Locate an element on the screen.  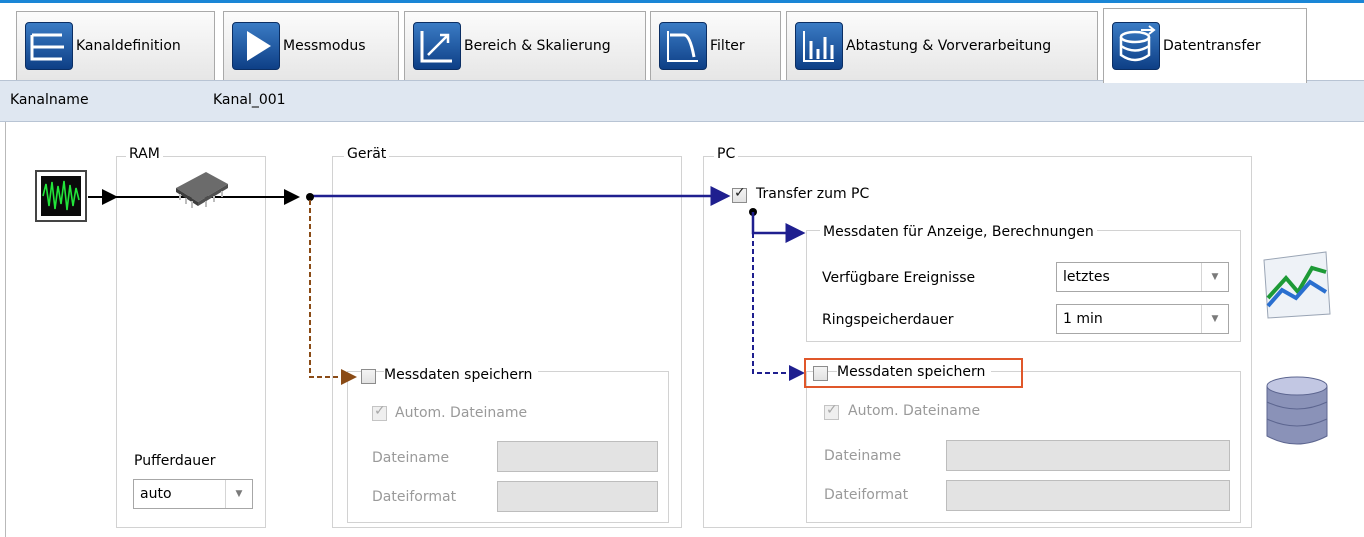
tab-label: Bereich & Skalierung is located at coordinates (537, 46).